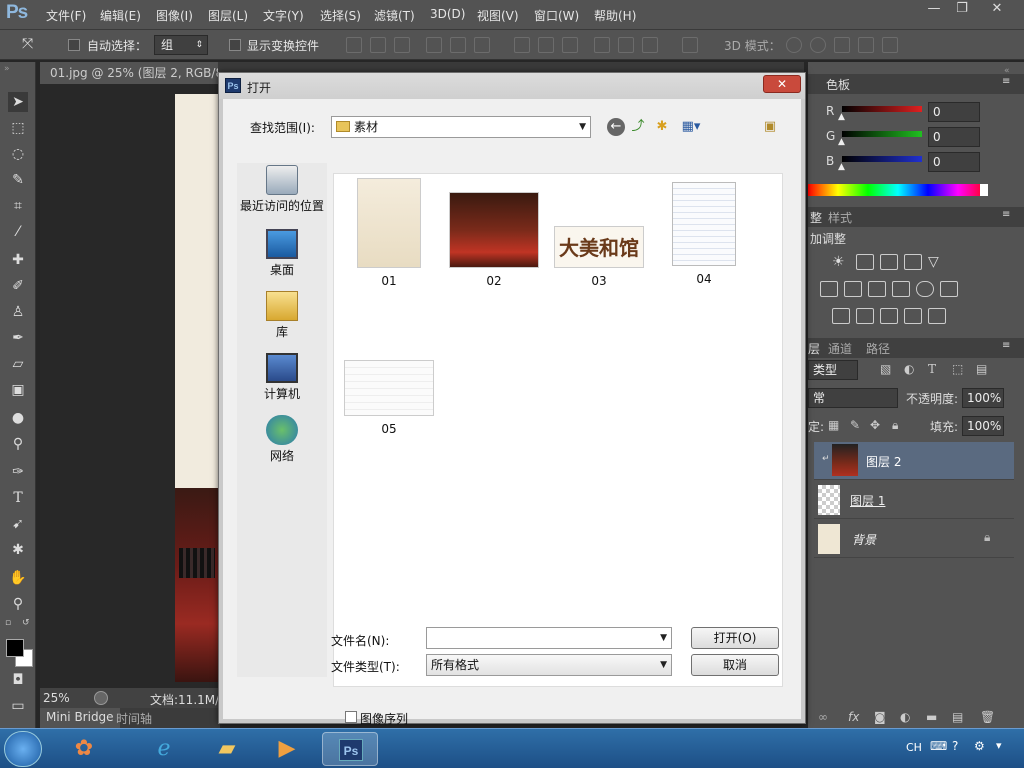 The width and height of the screenshot is (1024, 768). Describe the element at coordinates (875, 425) in the screenshot. I see `lock-position-icon: ✥` at that location.